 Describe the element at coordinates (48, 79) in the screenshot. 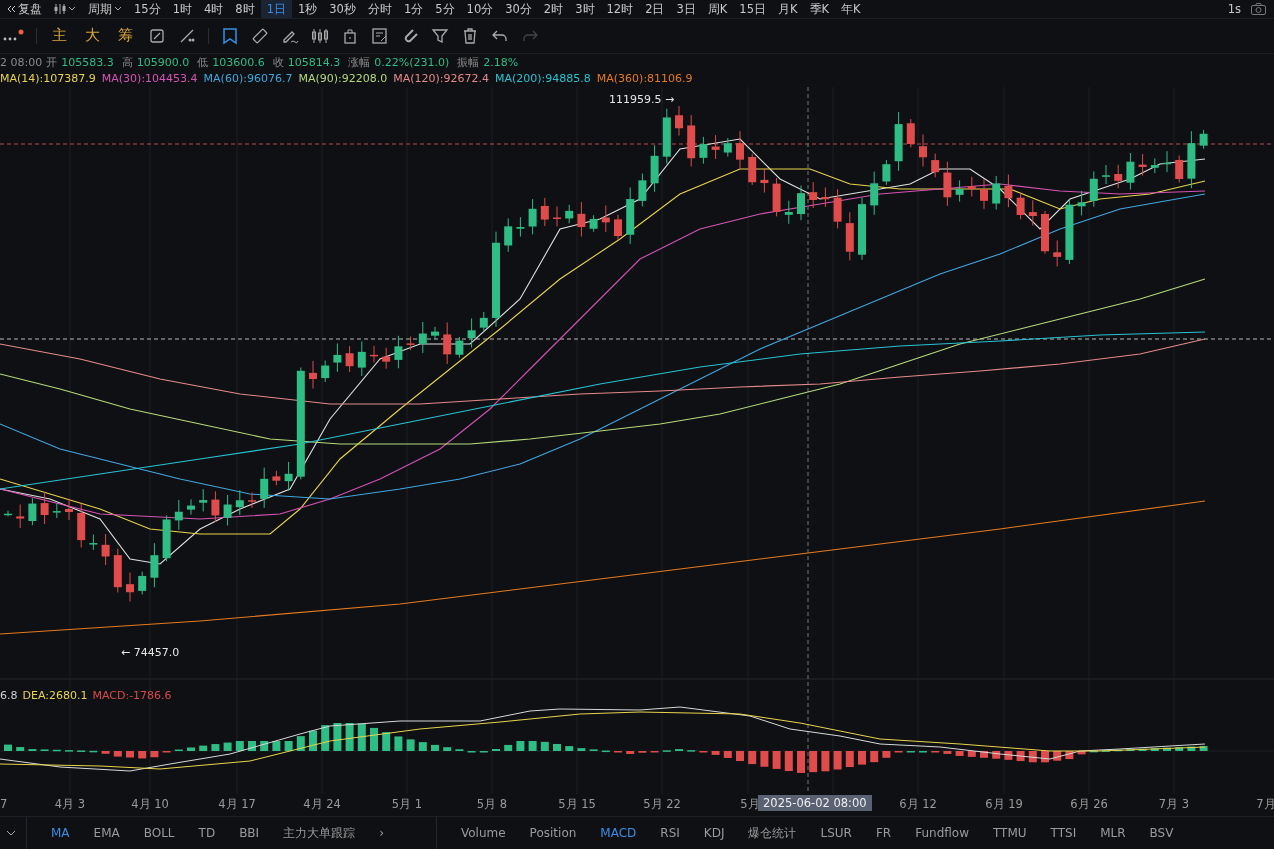

I see `ma-legend-text: MA(14):107387.9` at that location.